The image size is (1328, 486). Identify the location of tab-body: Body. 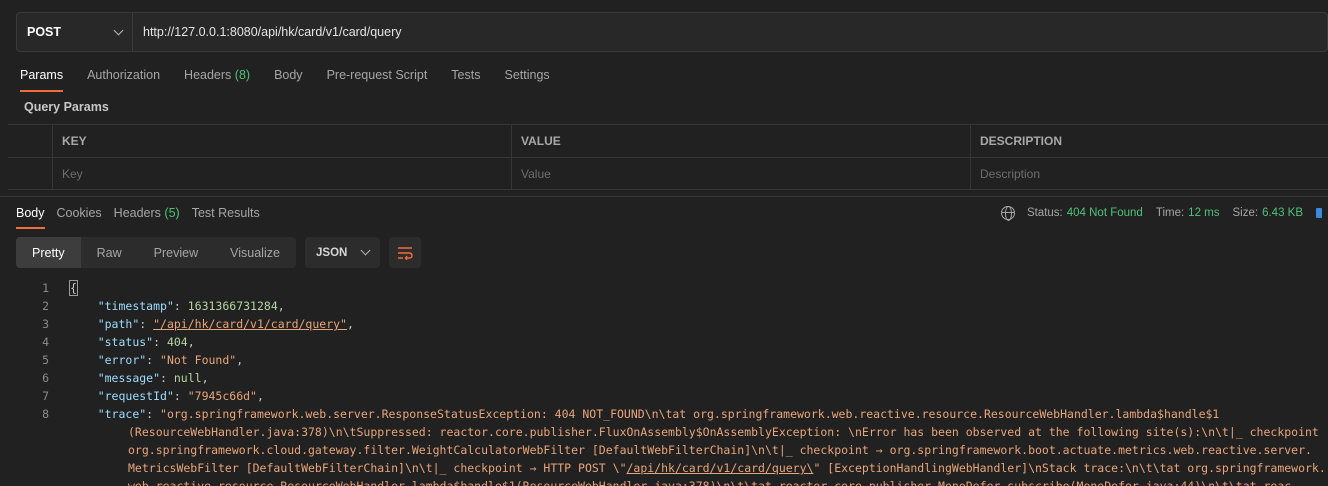
(288, 78).